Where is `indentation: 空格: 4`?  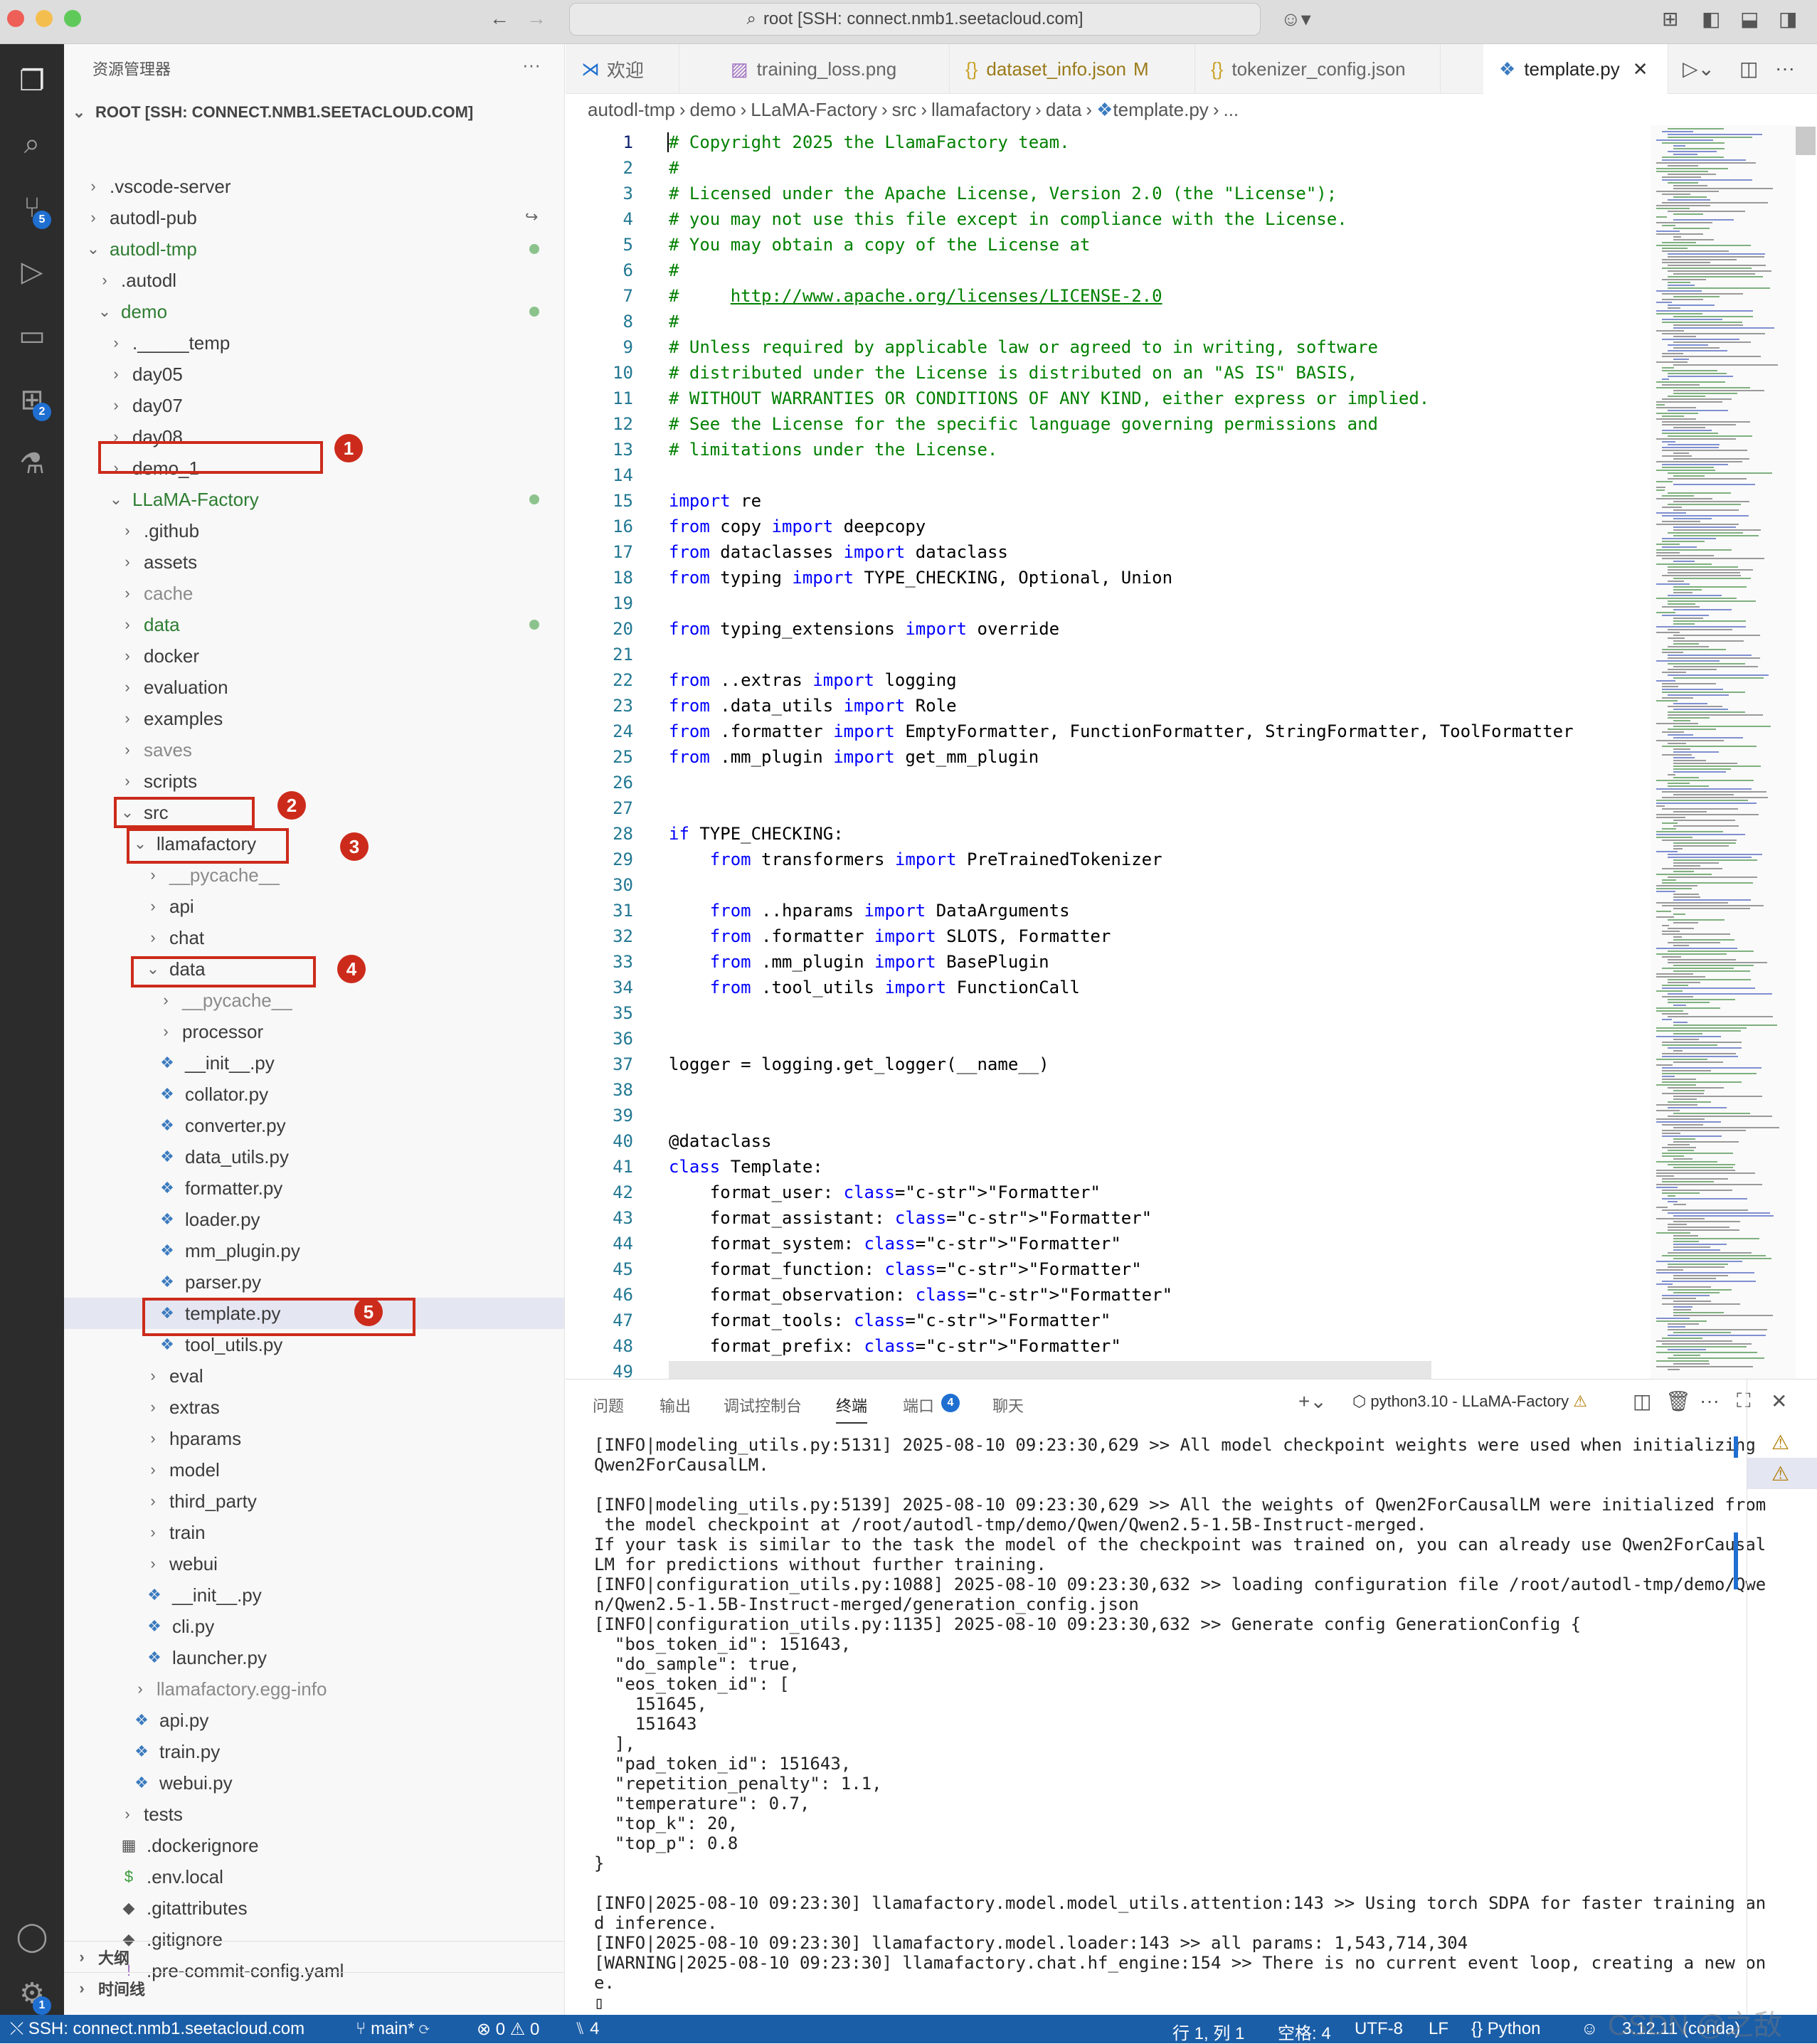
indentation: 空格: 4 is located at coordinates (1304, 2031).